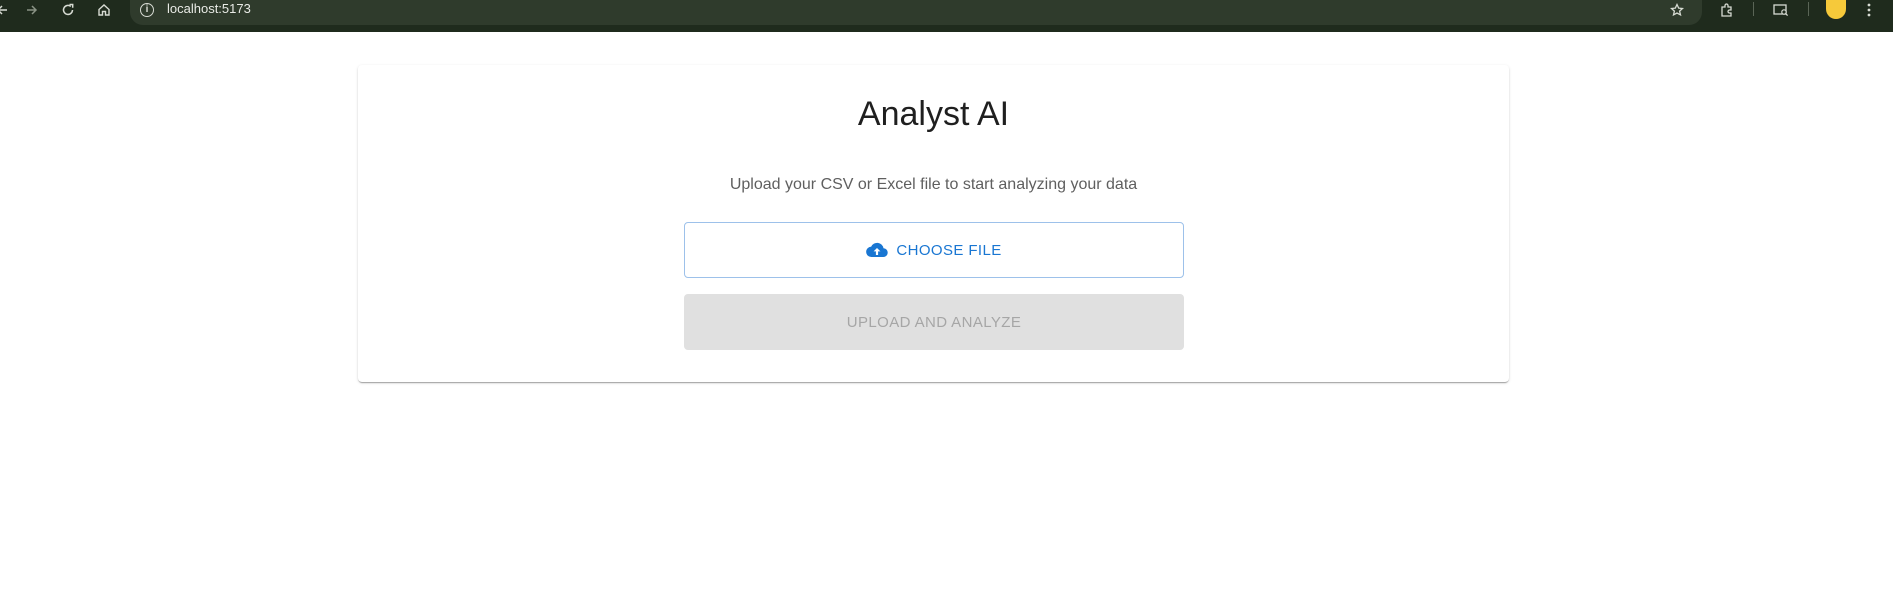 The image size is (1893, 616). What do you see at coordinates (68, 10) in the screenshot?
I see `reload-icon` at bounding box center [68, 10].